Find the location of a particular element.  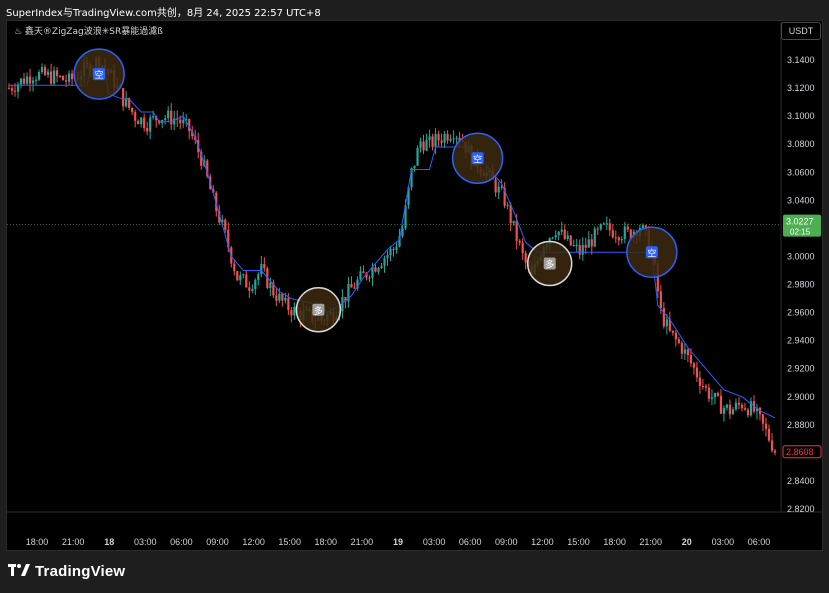

time-tick-label: 21:00 is located at coordinates (73, 542).